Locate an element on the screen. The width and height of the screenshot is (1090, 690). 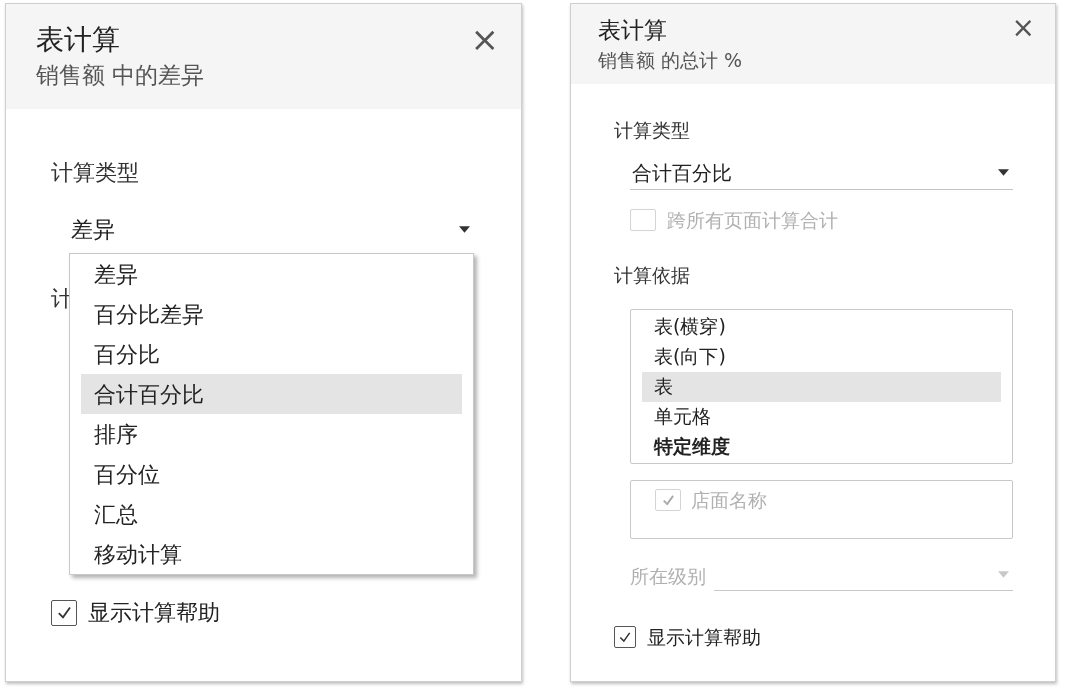
list-item: 单元格 is located at coordinates (821, 416).